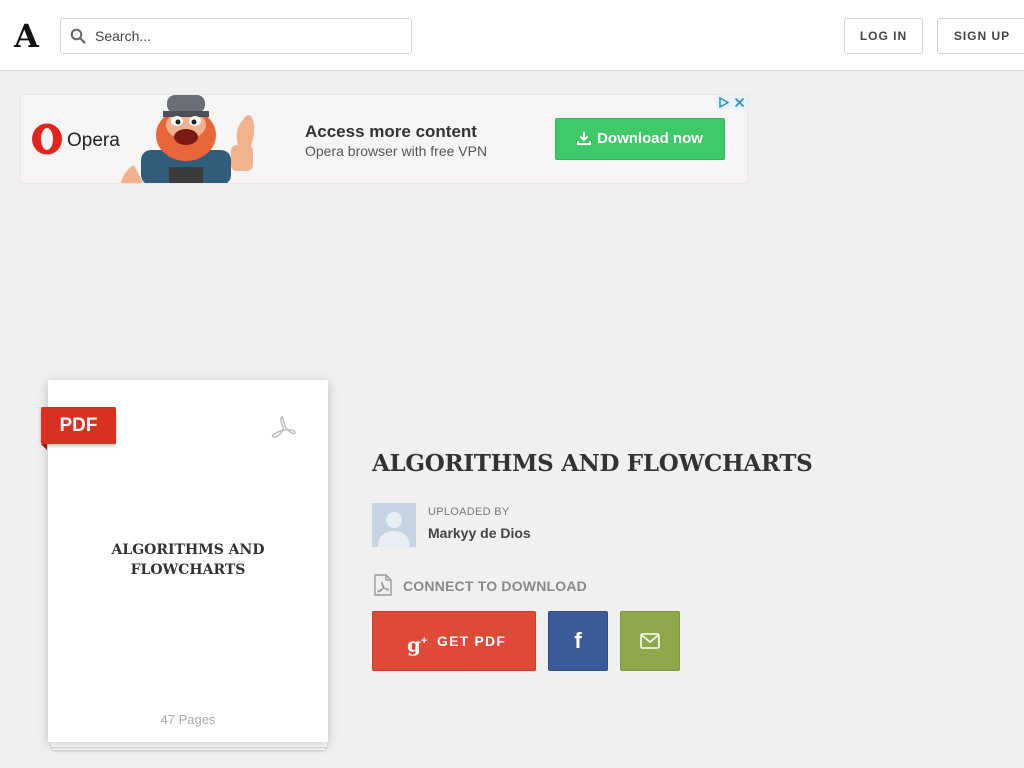 Image resolution: width=1024 pixels, height=768 pixels. What do you see at coordinates (391, 131) in the screenshot?
I see `ad-headline: Access more content` at bounding box center [391, 131].